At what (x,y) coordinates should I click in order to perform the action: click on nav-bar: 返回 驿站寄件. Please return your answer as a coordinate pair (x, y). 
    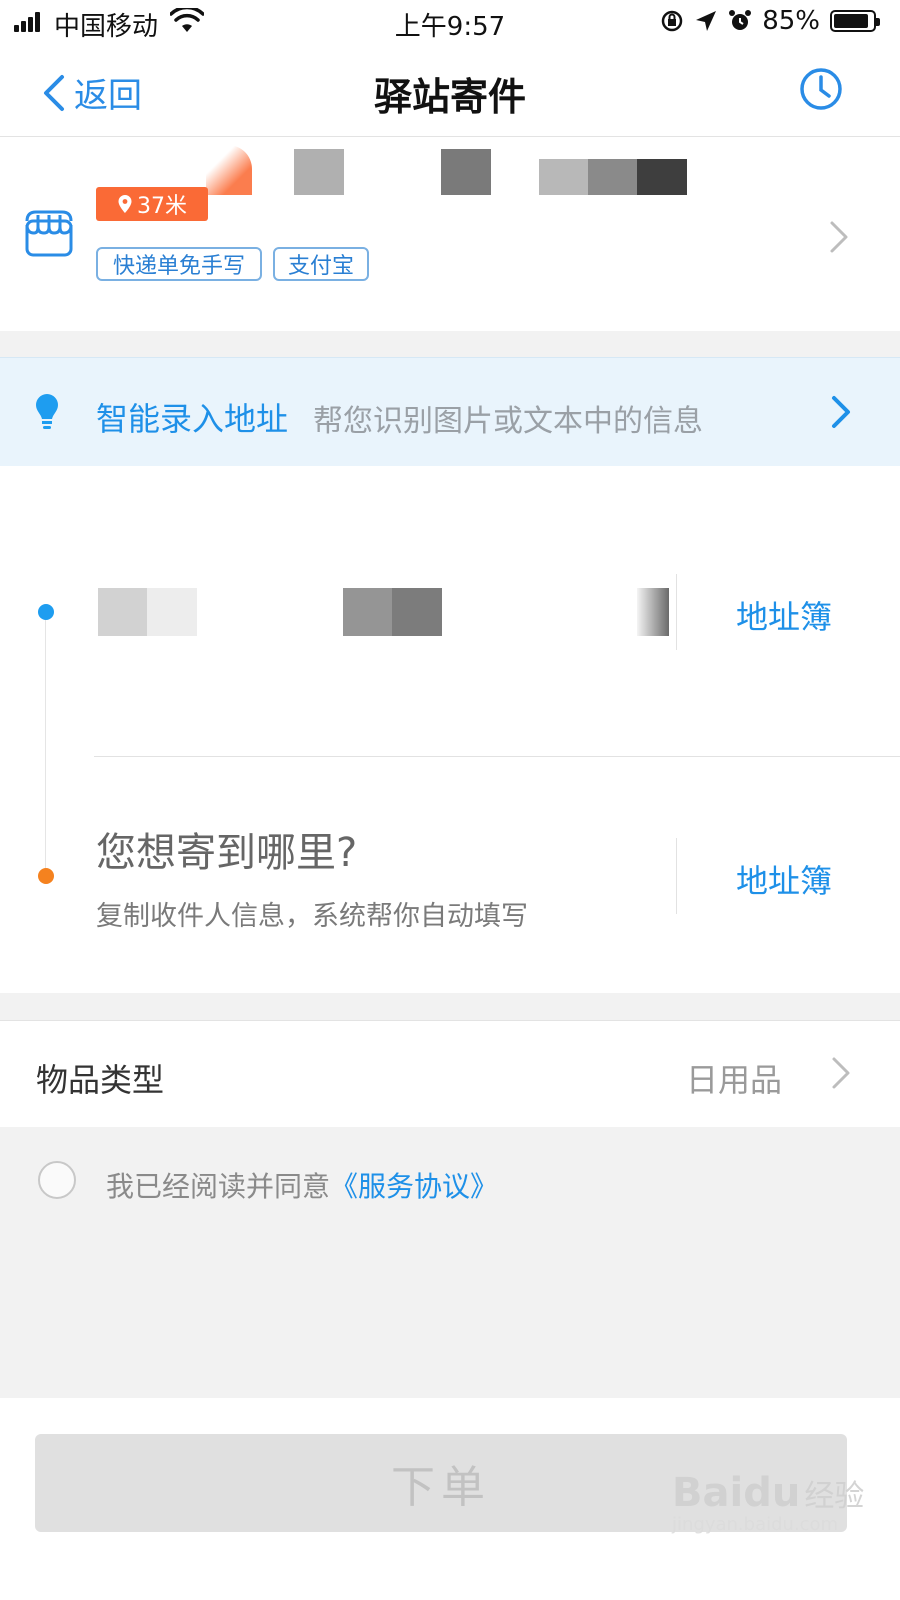
    Looking at the image, I should click on (450, 90).